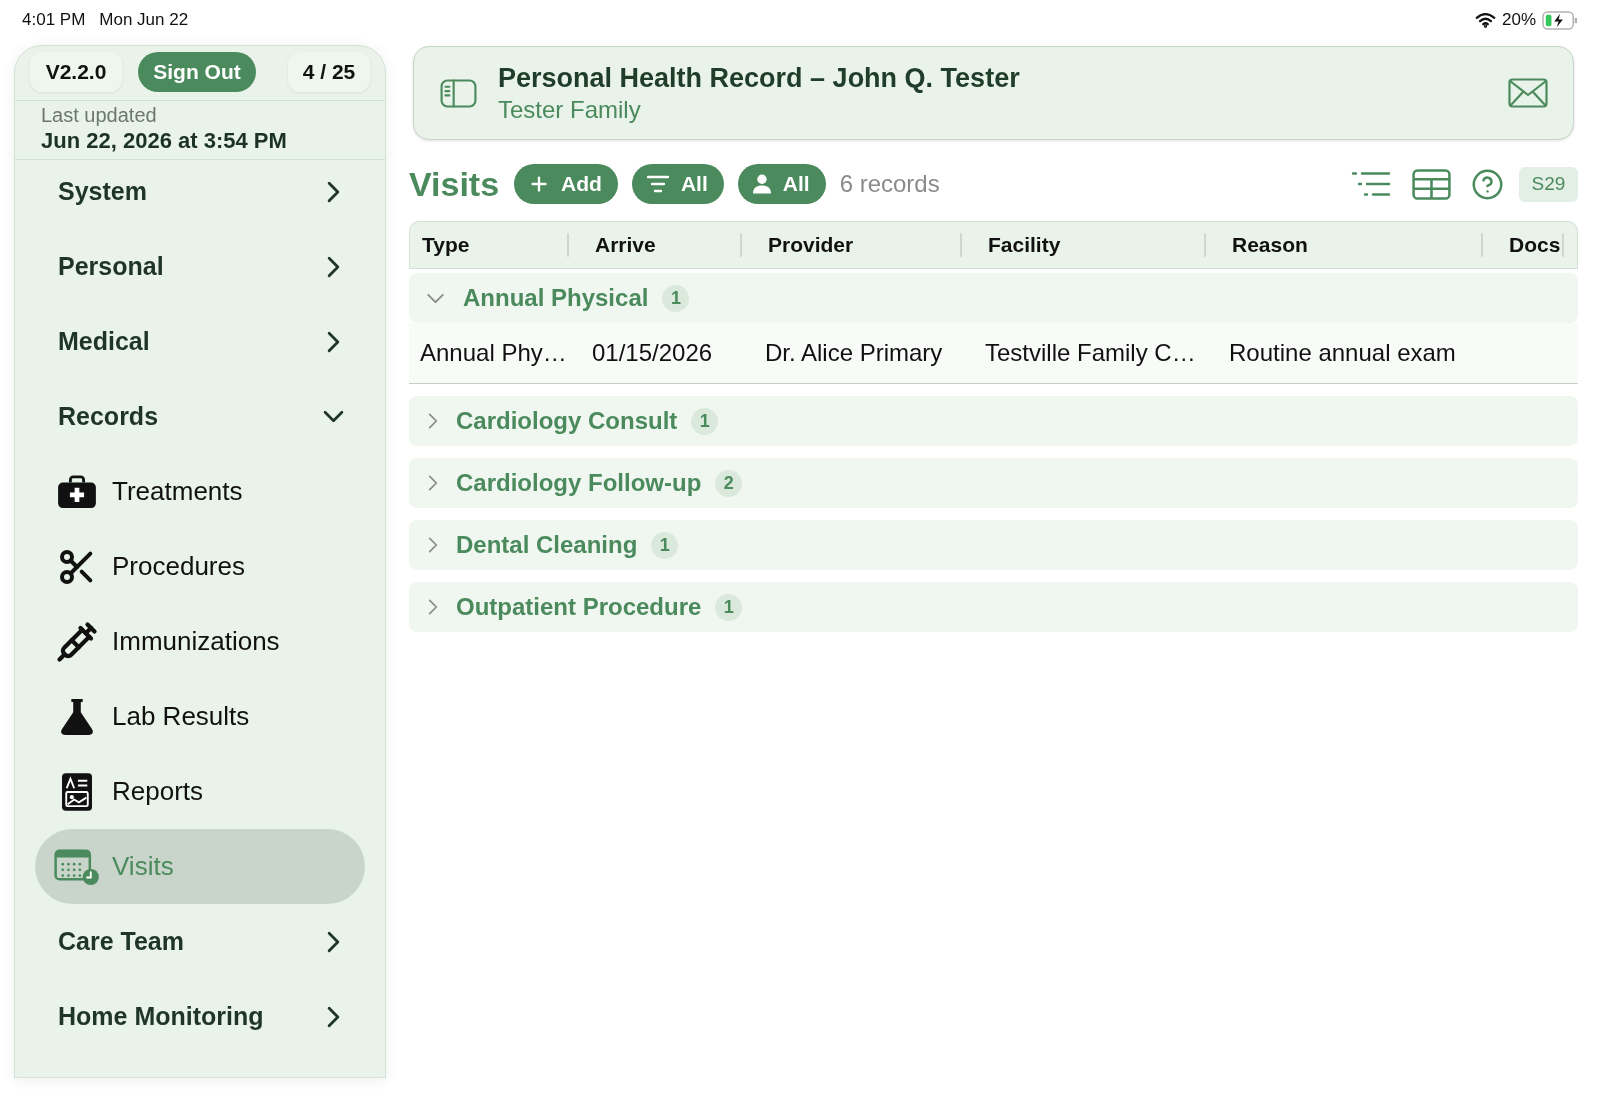 The height and width of the screenshot is (1112, 1600). Describe the element at coordinates (200, 791) in the screenshot. I see `sidebar-item: Reports` at that location.